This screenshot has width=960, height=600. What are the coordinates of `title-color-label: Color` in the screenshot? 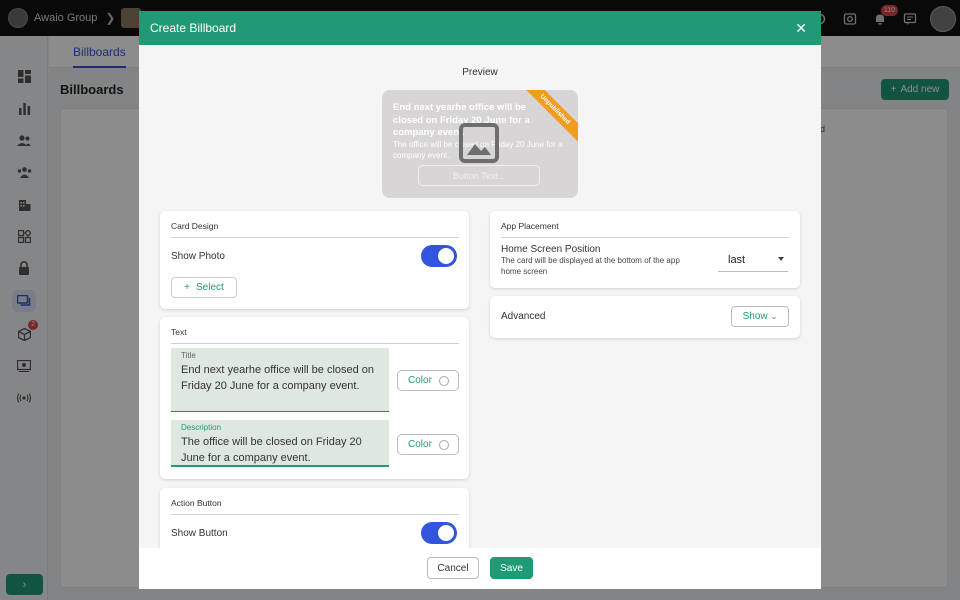 It's located at (420, 380).